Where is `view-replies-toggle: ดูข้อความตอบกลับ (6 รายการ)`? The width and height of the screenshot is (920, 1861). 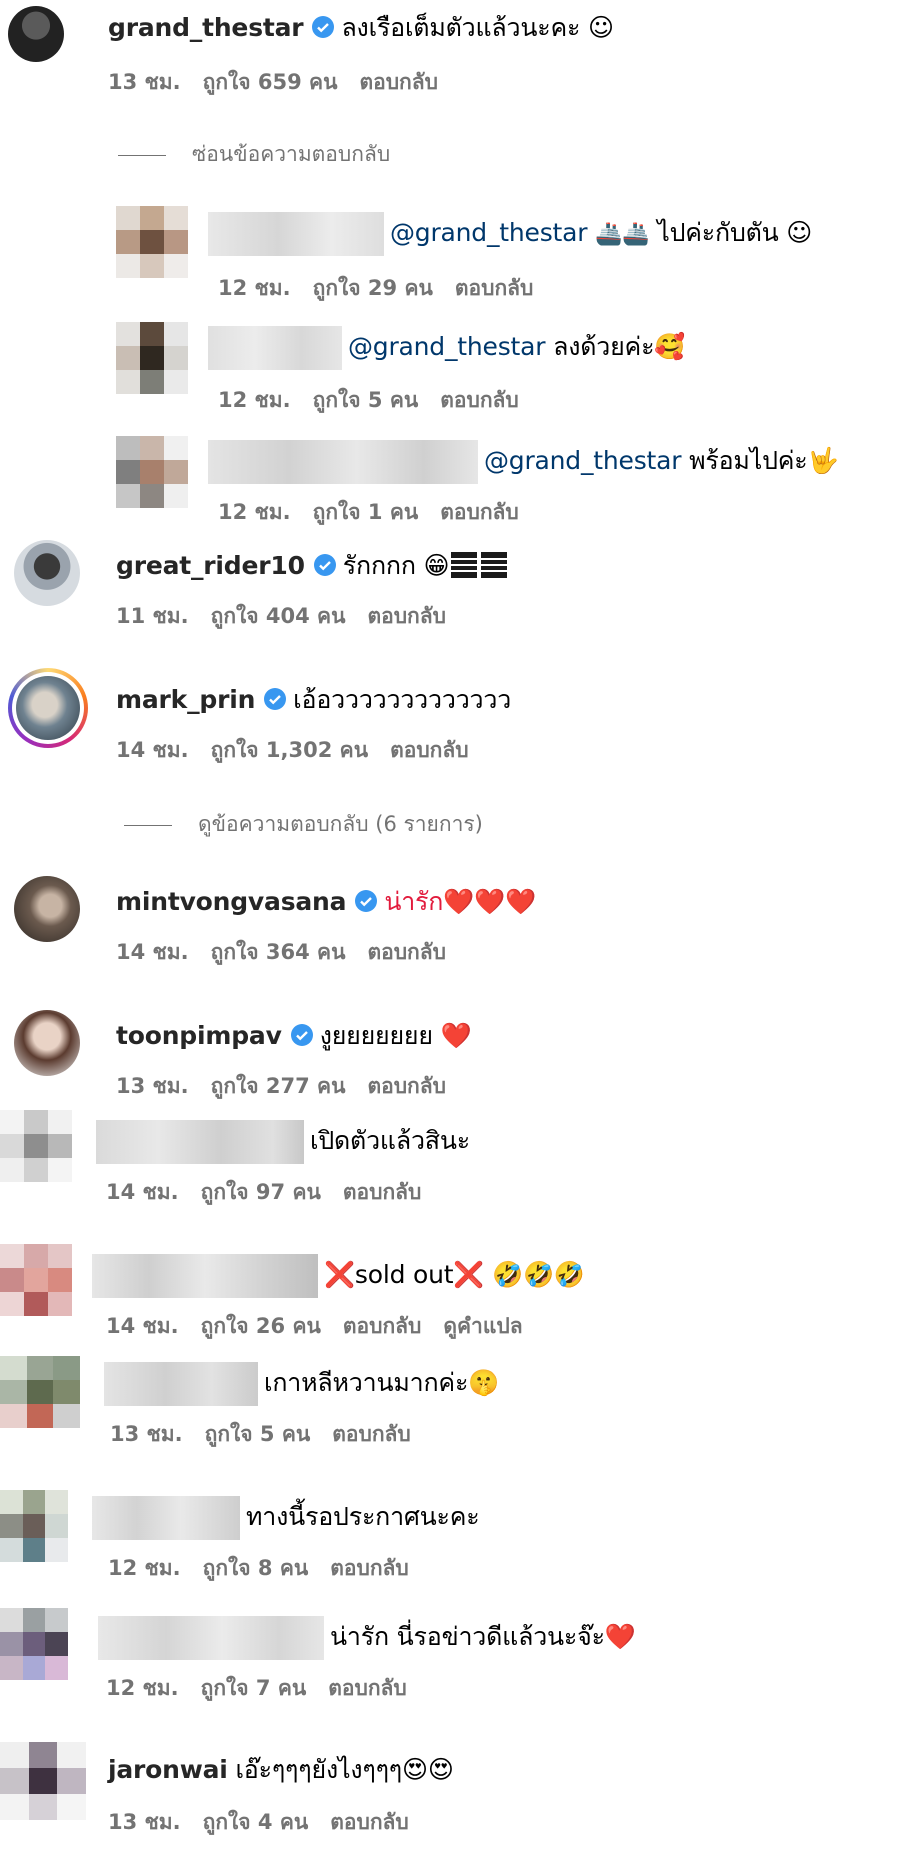
view-replies-toggle: ดูข้อความตอบกลับ (6 รายการ) is located at coordinates (303, 824).